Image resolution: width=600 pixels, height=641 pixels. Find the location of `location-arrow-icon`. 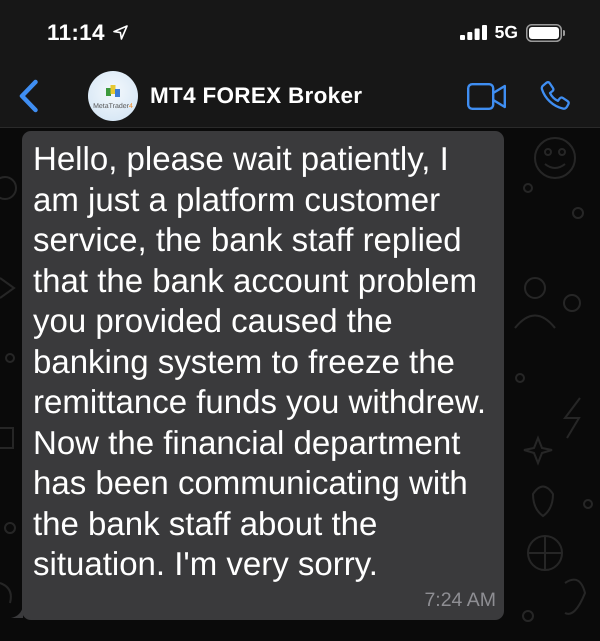

location-arrow-icon is located at coordinates (120, 32).